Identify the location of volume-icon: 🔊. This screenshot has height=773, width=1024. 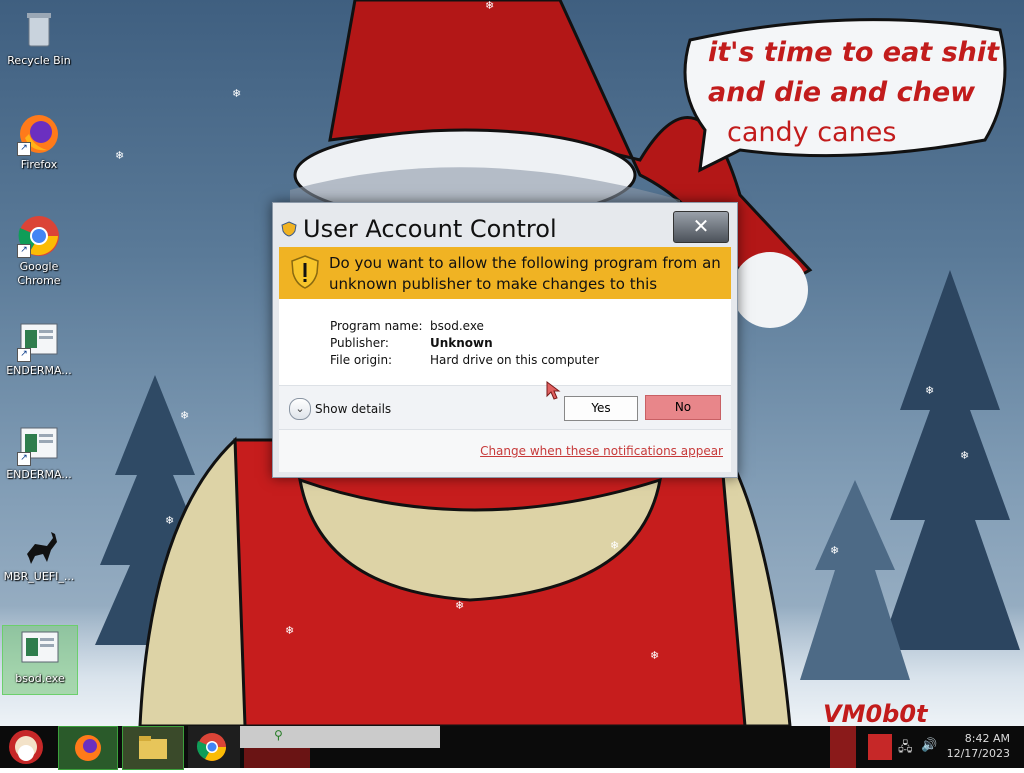
(929, 745).